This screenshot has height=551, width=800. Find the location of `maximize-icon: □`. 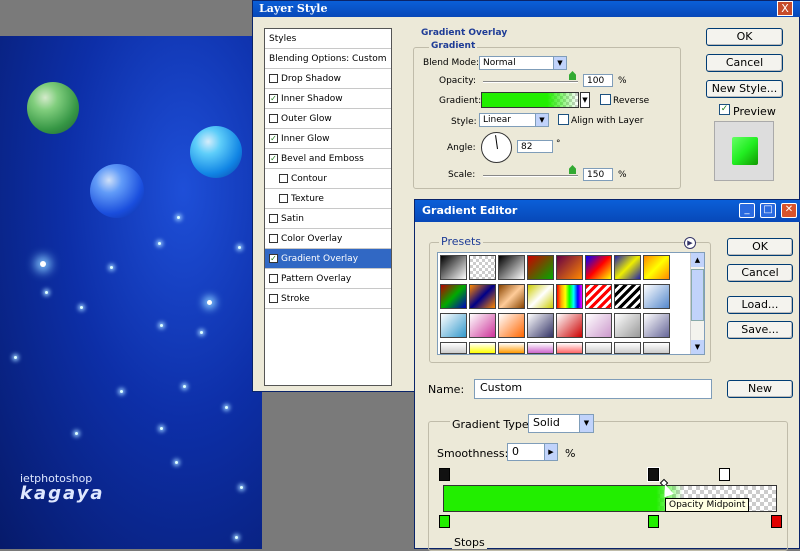

maximize-icon: □ is located at coordinates (768, 210).